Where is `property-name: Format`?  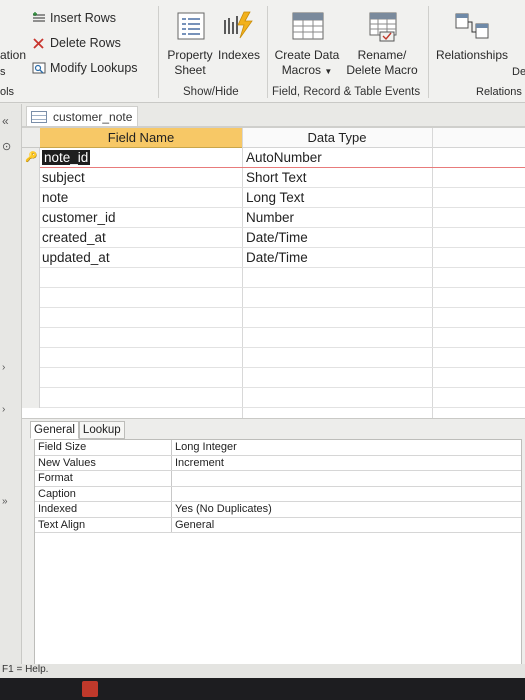 property-name: Format is located at coordinates (103, 478).